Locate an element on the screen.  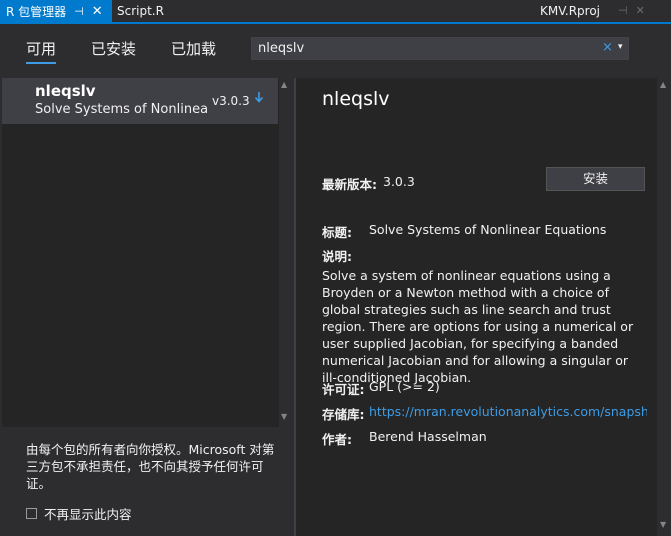
latest-version-label: 最新版本: is located at coordinates (349, 184).